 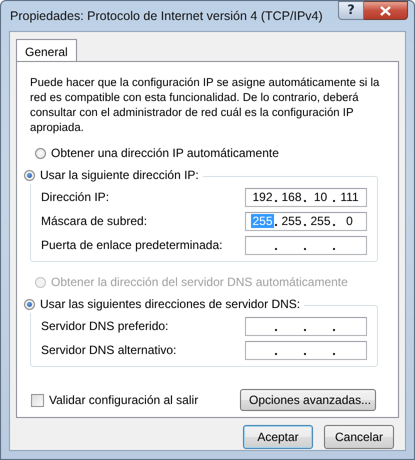 What do you see at coordinates (123, 400) in the screenshot?
I see `checkbox-label: Validar configuración al salir` at bounding box center [123, 400].